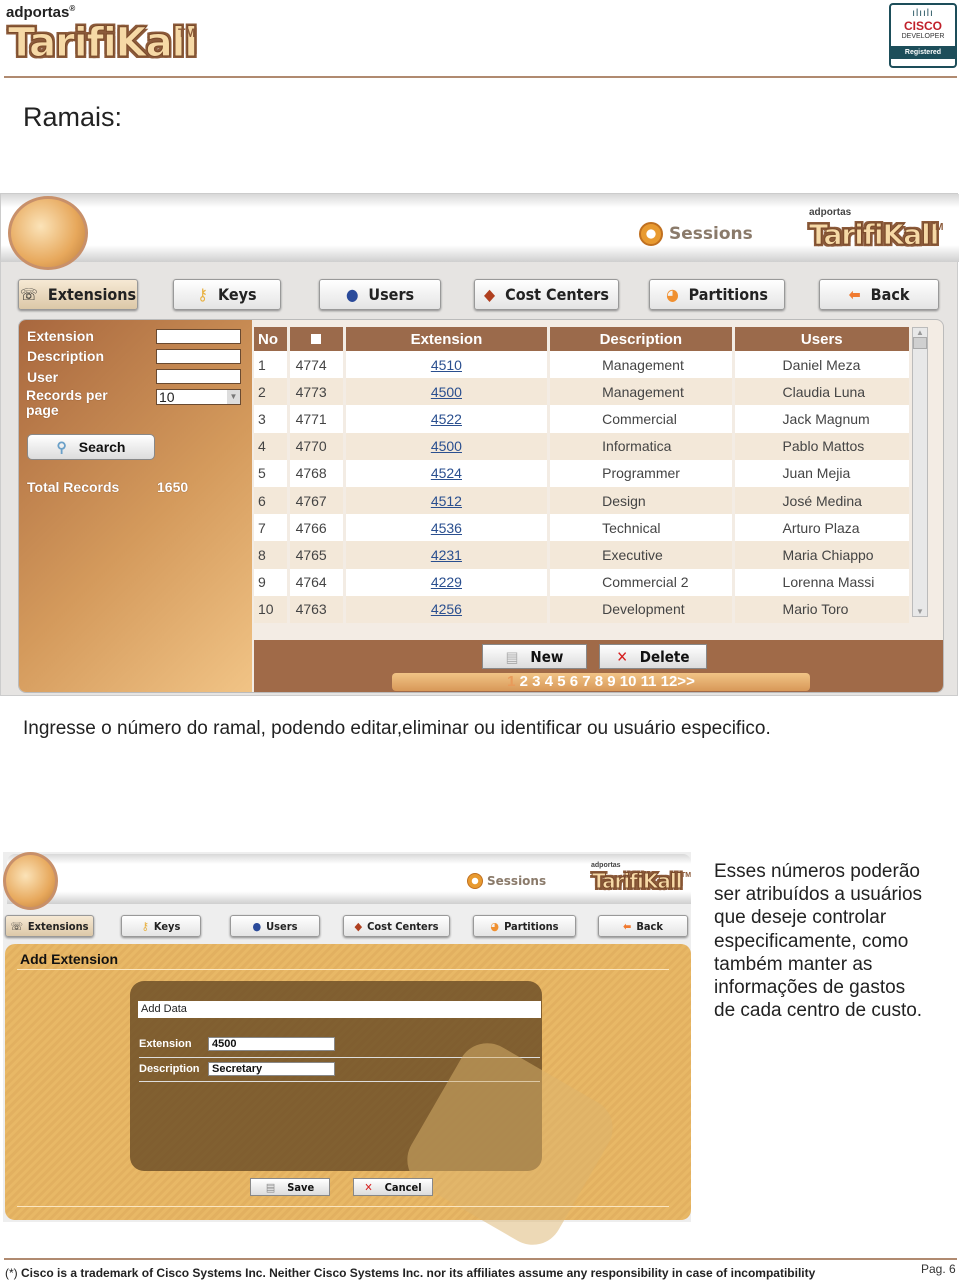  I want to click on table-row: 3 4771 4522 Commercial Jack Magnum, so click(583, 419).